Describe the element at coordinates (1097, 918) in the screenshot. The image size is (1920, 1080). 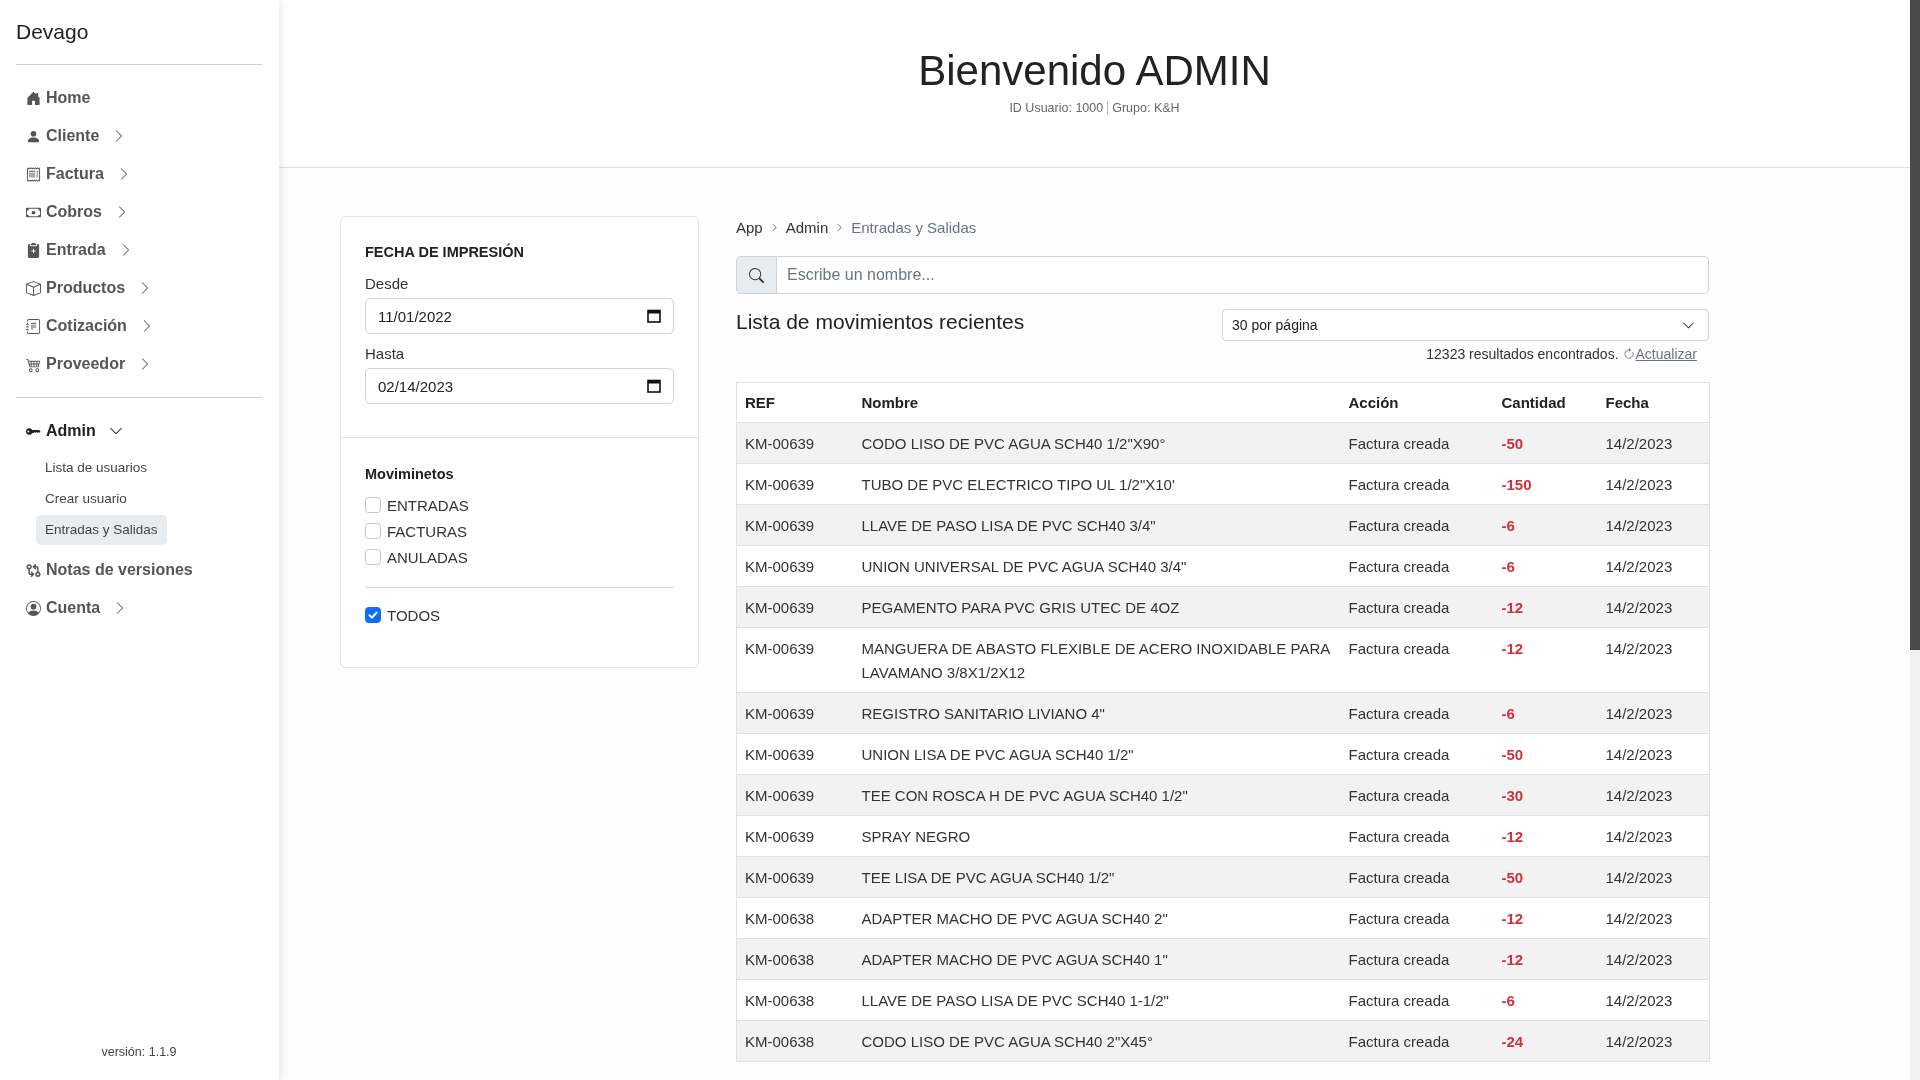
I see `table-cell: ADAPTER MACHO DE PVC AGUA SCH40 2"` at that location.